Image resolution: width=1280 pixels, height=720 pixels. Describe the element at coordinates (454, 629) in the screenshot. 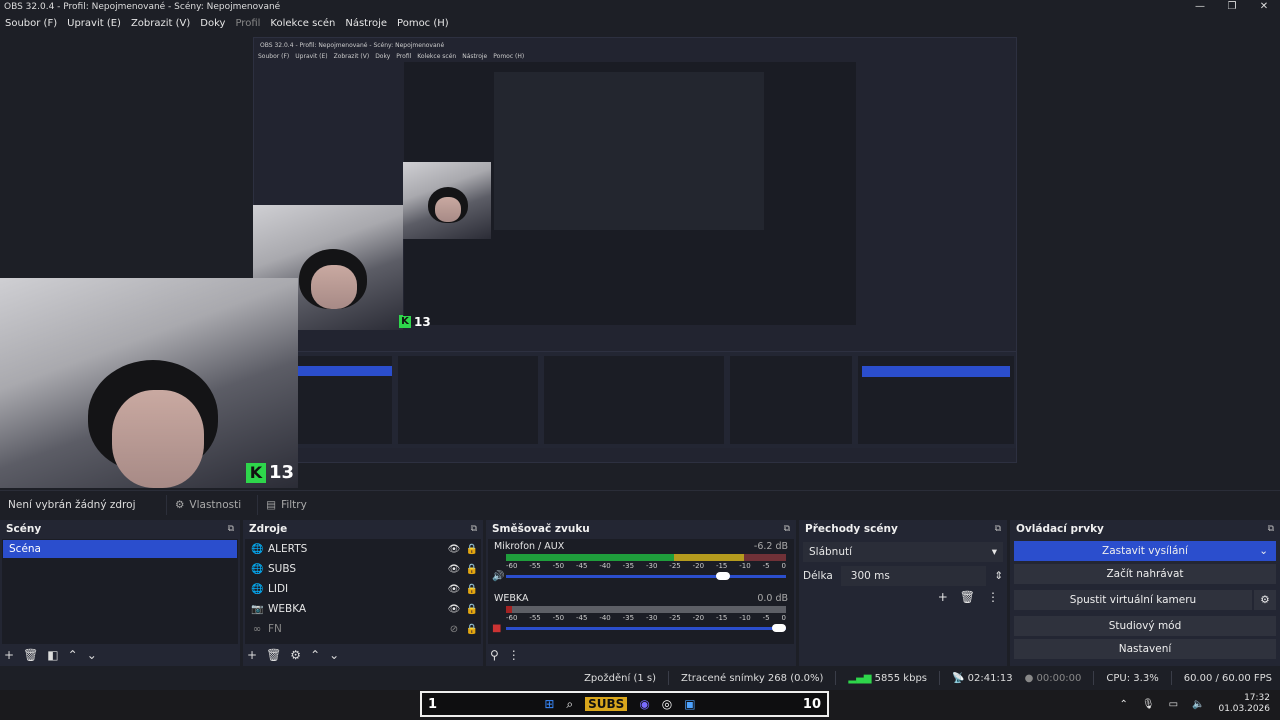

I see `eye-hidden-icon: ⊘` at that location.